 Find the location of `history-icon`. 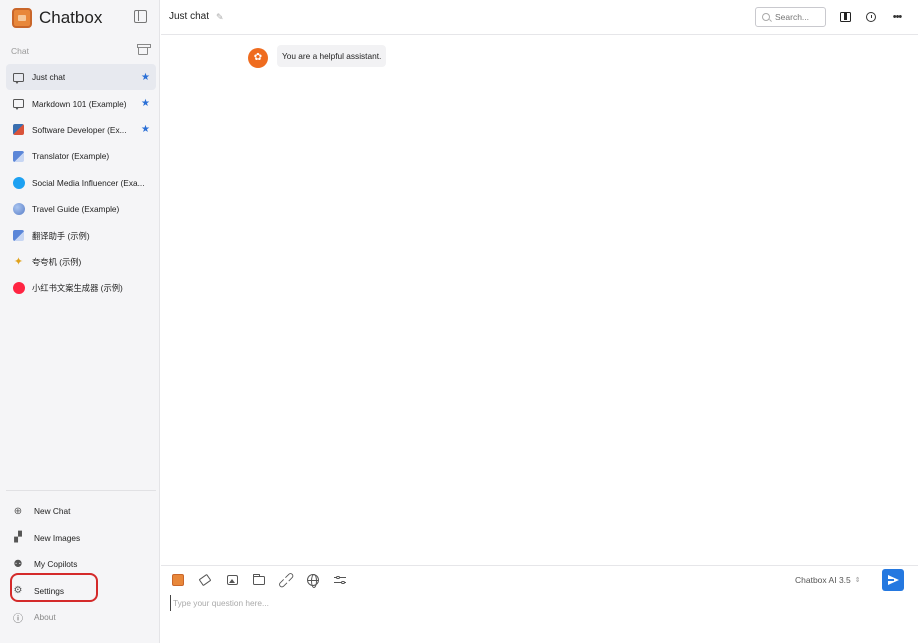

history-icon is located at coordinates (871, 17).